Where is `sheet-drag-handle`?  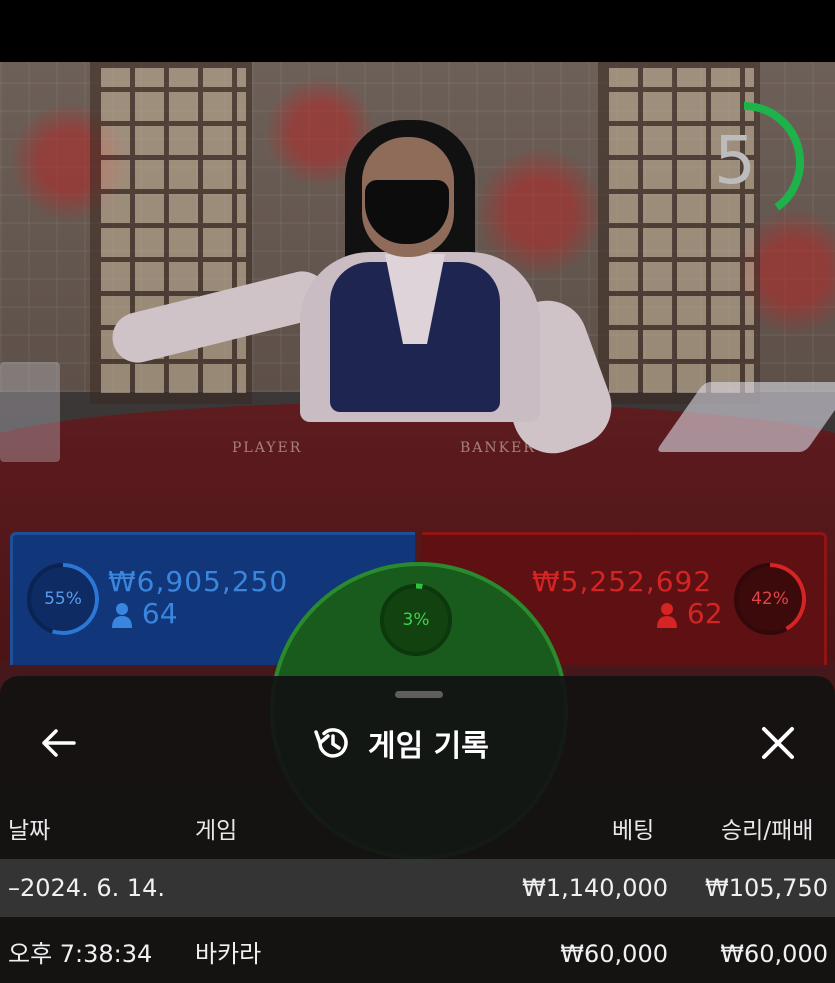 sheet-drag-handle is located at coordinates (419, 694).